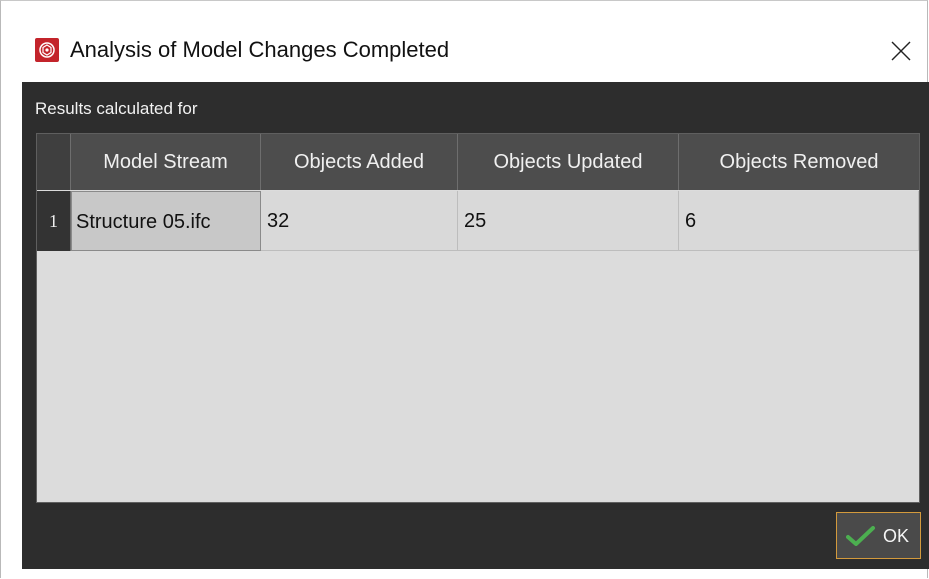 This screenshot has height=579, width=929. Describe the element at coordinates (116, 108) in the screenshot. I see `results-label: Results calculated for` at that location.